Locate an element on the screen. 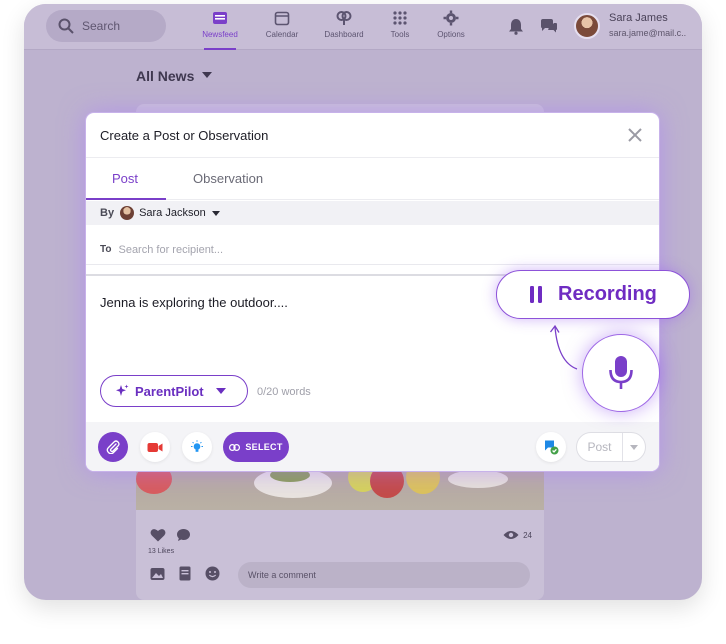 The height and width of the screenshot is (644, 726). post-options-dropdown is located at coordinates (634, 447).